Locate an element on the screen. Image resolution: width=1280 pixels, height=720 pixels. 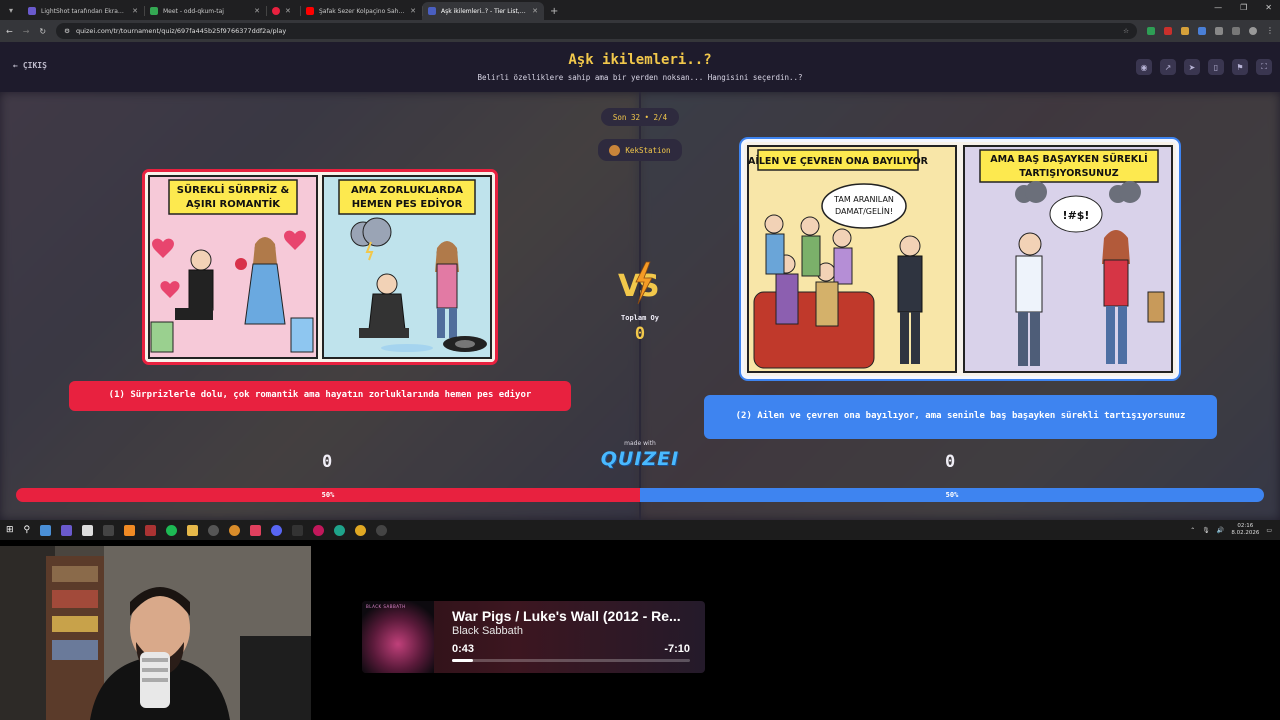
tab-search-icon: ▾ is located at coordinates (11, 10).